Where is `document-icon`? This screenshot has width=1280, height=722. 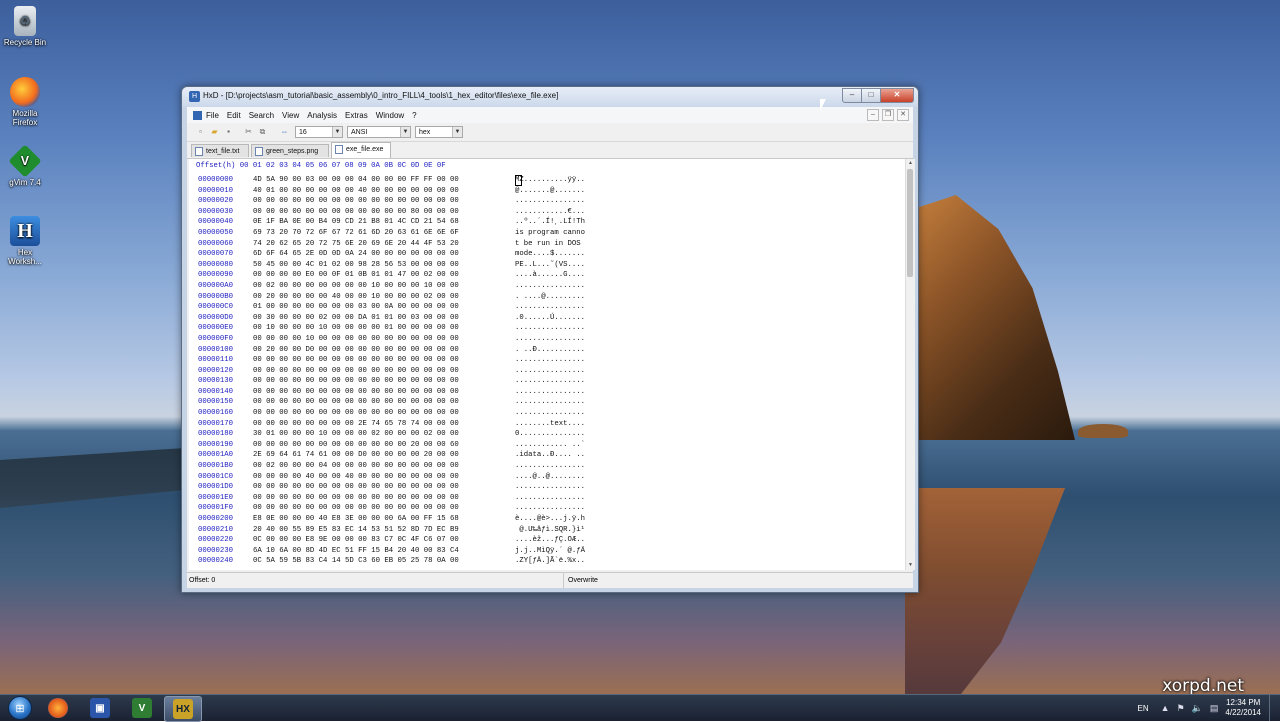
document-icon is located at coordinates (197, 115).